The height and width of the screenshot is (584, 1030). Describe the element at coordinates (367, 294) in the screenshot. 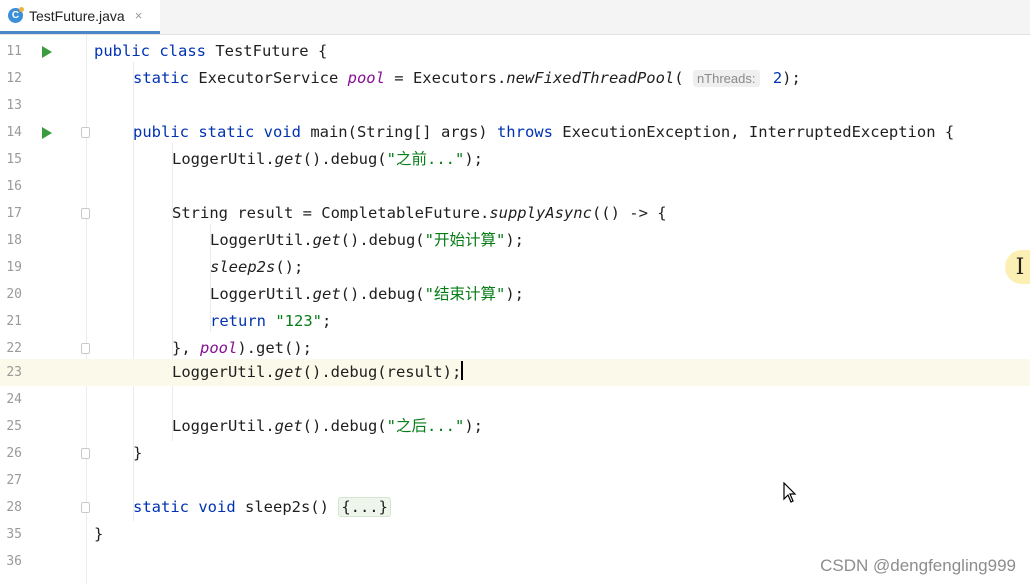

I see `code-text: LoggerUtil.get().debug("结束计算");` at that location.